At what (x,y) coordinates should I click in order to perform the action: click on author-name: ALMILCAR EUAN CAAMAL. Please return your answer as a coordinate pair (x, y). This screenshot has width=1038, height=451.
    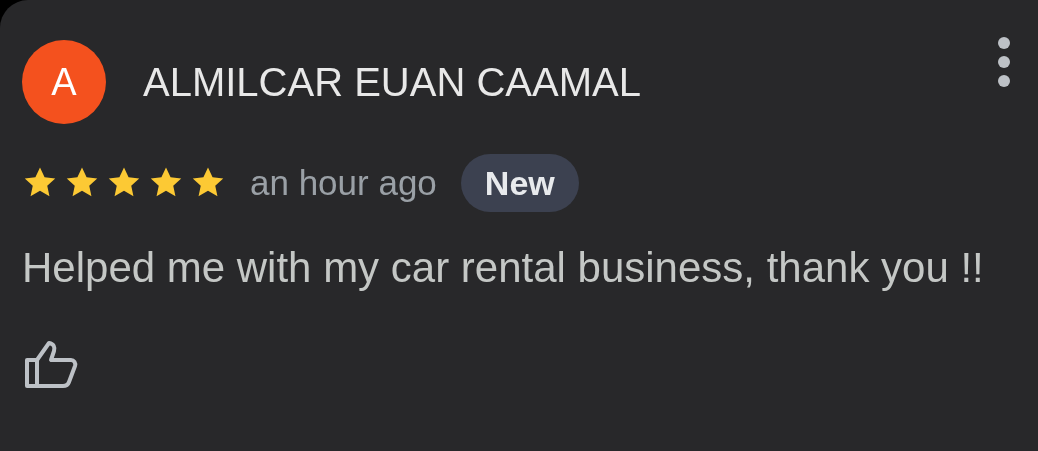
    Looking at the image, I should click on (392, 82).